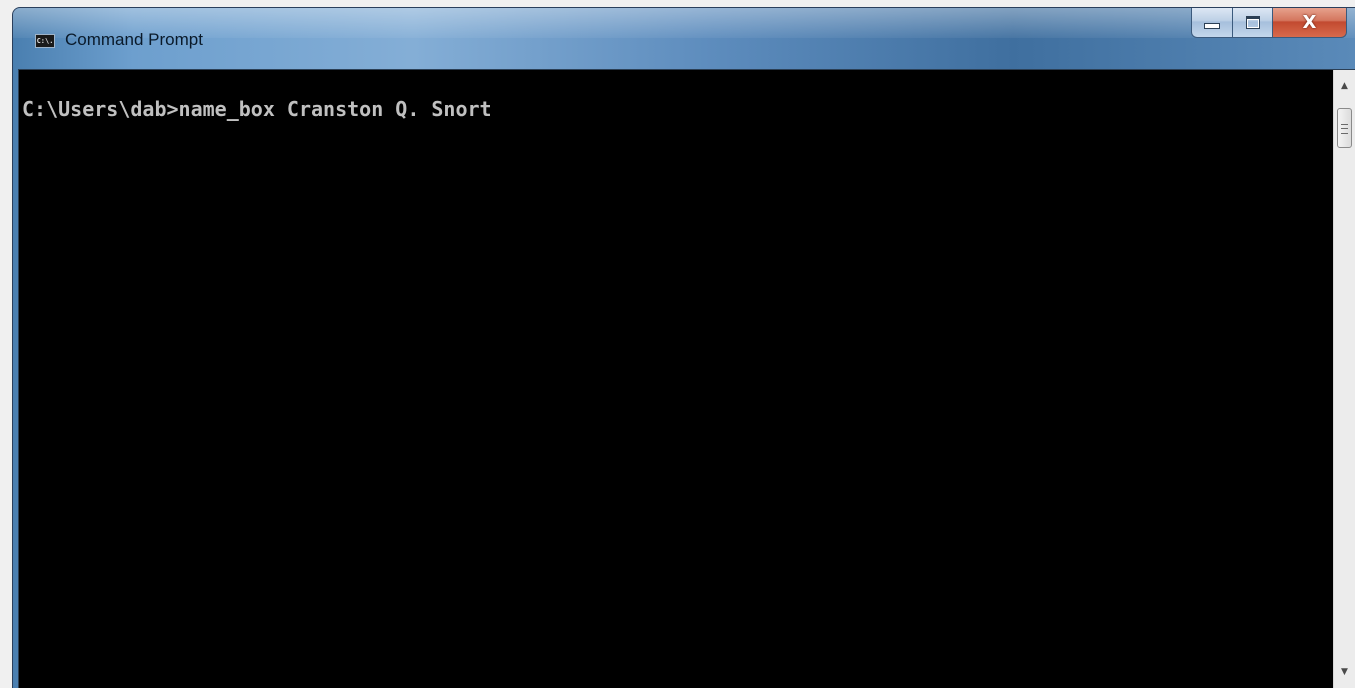 Image resolution: width=1355 pixels, height=688 pixels. I want to click on maximize-button, so click(1253, 23).